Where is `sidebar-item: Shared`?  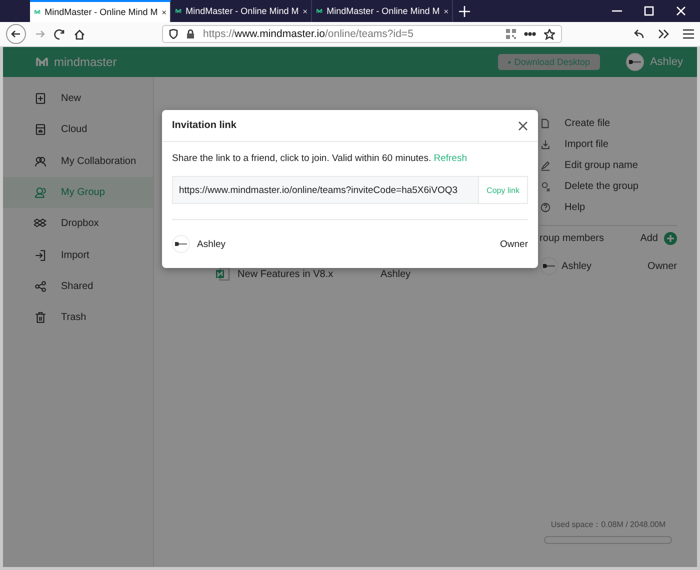
sidebar-item: Shared is located at coordinates (78, 286).